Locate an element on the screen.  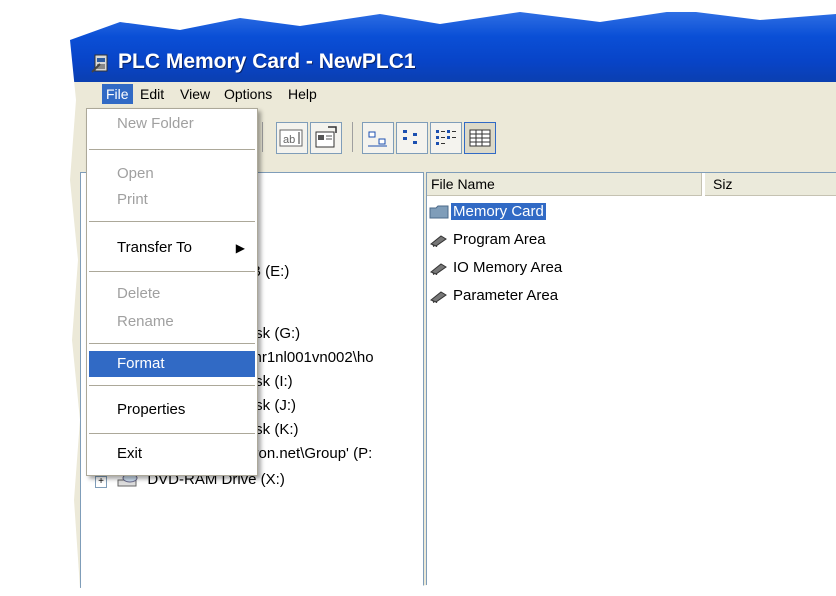
folder-icon is located at coordinates (439, 212).